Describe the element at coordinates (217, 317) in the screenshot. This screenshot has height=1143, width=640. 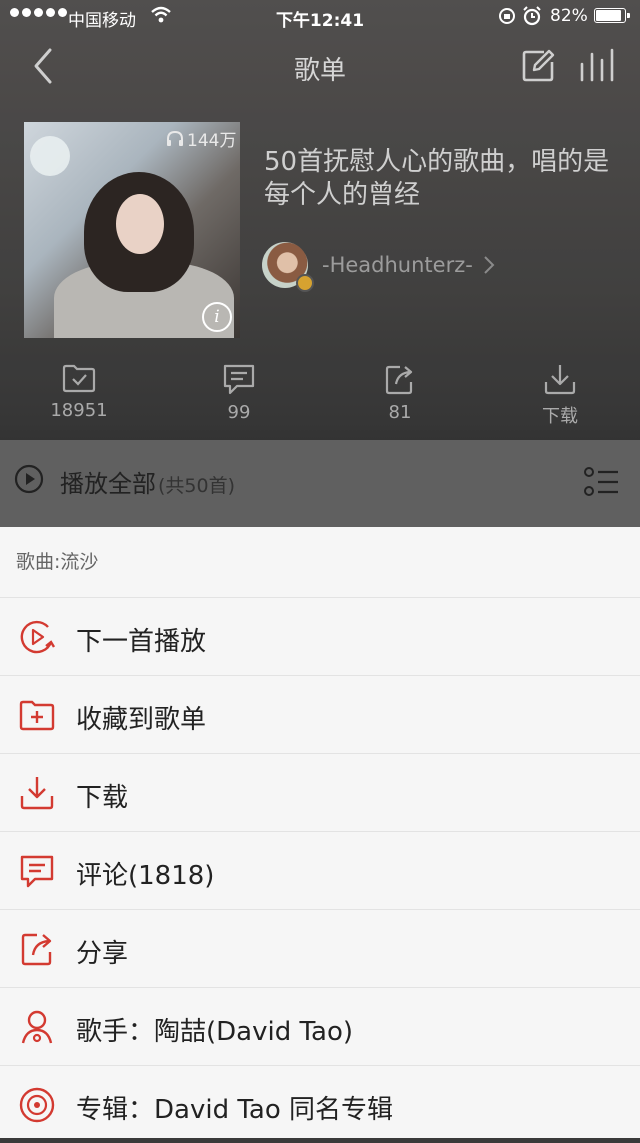
I see `info-icon: i` at that location.